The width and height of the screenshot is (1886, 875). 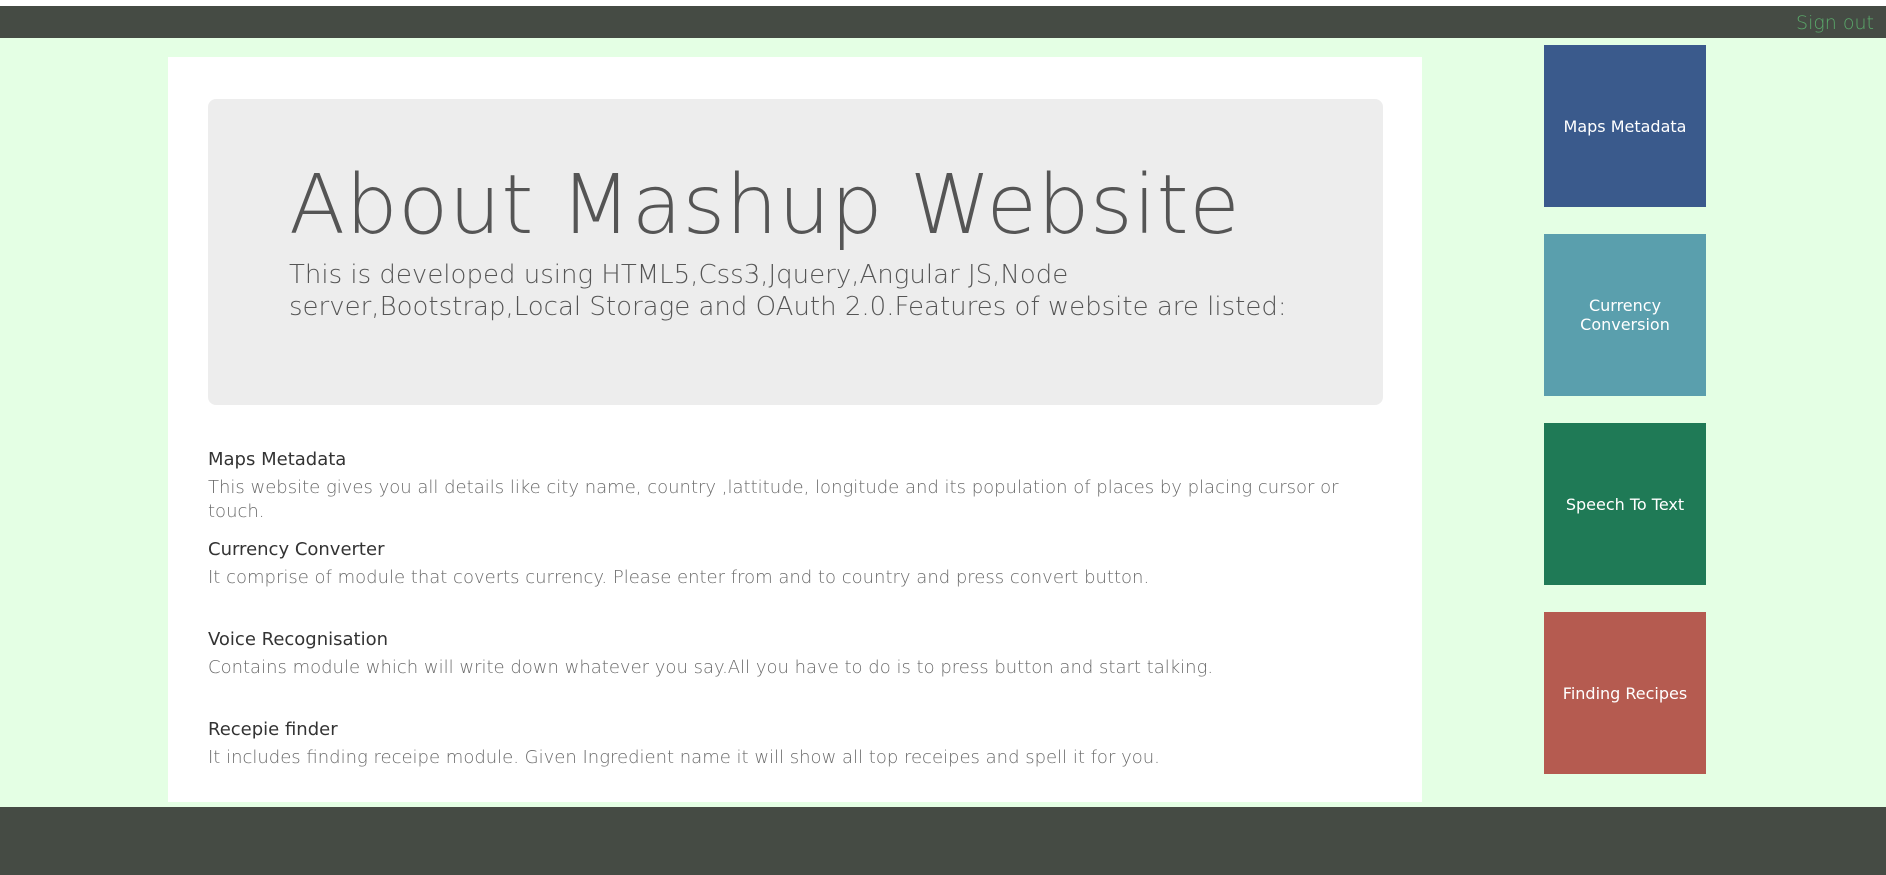 What do you see at coordinates (273, 729) in the screenshot?
I see `feature-title: Recepie finder` at bounding box center [273, 729].